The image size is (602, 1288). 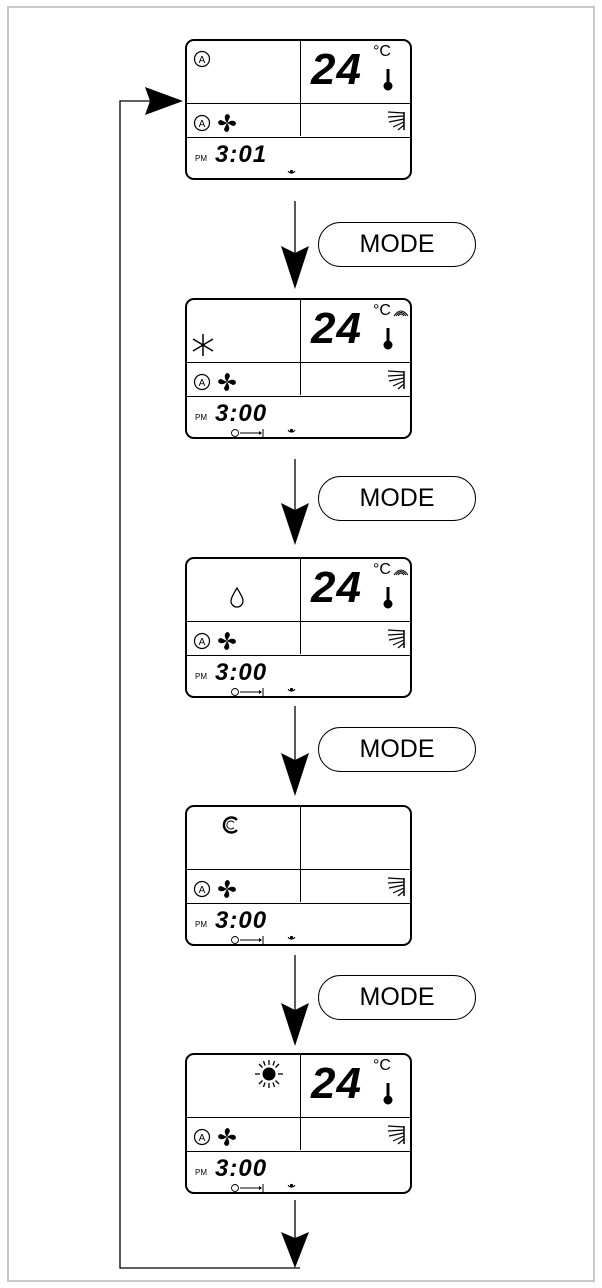 What do you see at coordinates (298, 109) in the screenshot?
I see `lcd-panel-1: A 24 °C A PM 3:01` at bounding box center [298, 109].